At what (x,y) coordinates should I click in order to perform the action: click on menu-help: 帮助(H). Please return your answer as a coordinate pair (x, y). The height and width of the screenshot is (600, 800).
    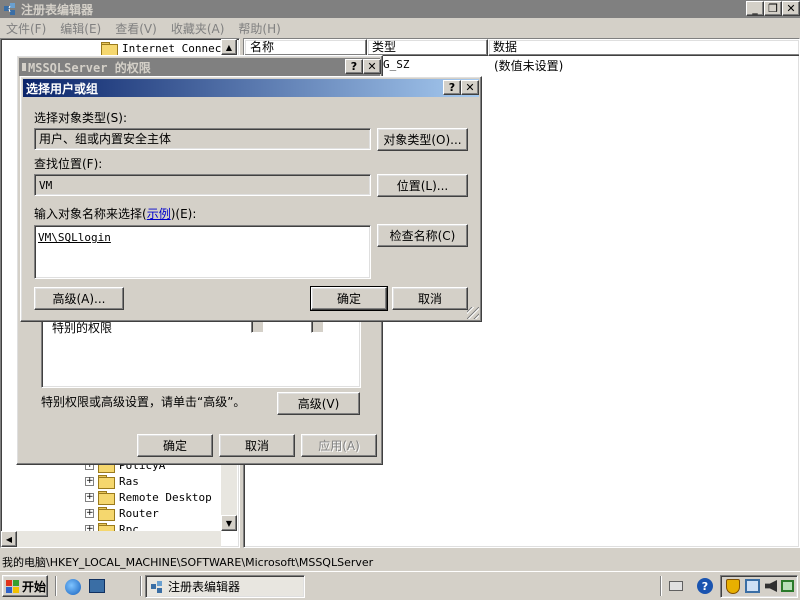
    Looking at the image, I should click on (259, 28).